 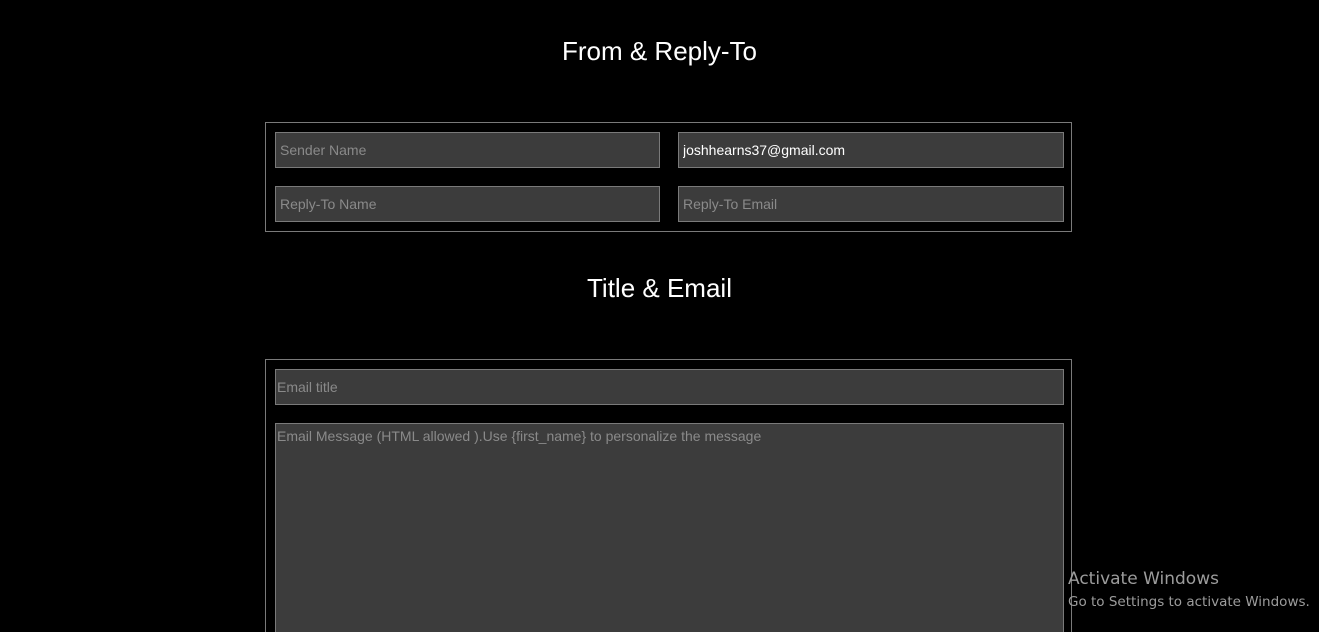 I want to click on title-email-heading: Title & Email, so click(x=659, y=288).